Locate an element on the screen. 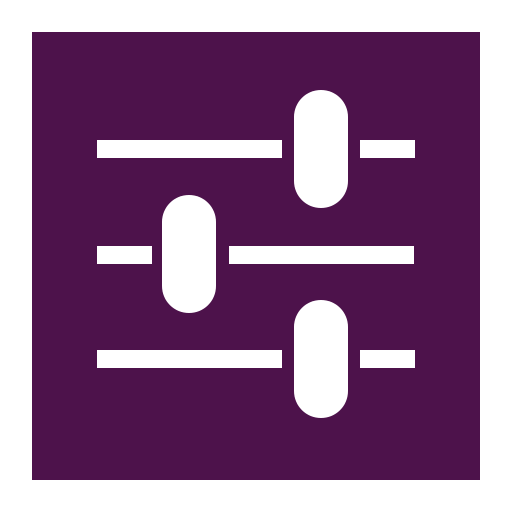  slider-3-handle is located at coordinates (321, 359).